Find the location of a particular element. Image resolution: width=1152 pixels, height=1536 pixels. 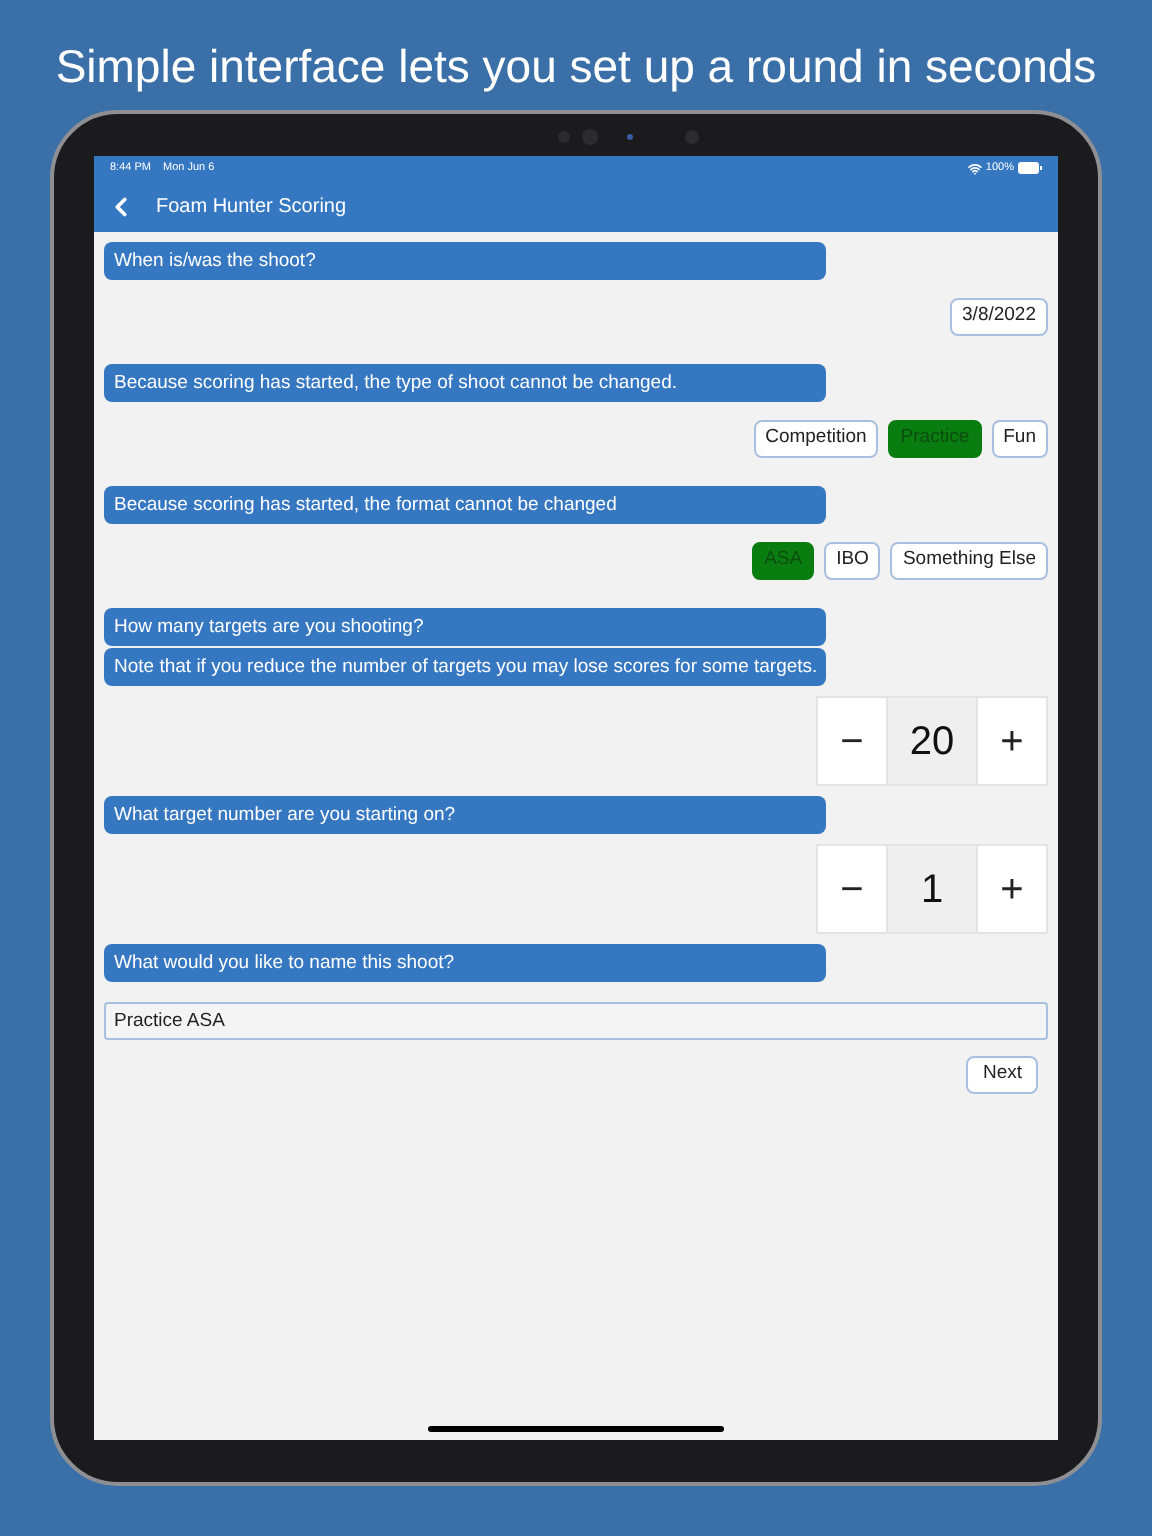

prompt-bubble: Because scoring has started, the format cannot be changed is located at coordinates (465, 505).